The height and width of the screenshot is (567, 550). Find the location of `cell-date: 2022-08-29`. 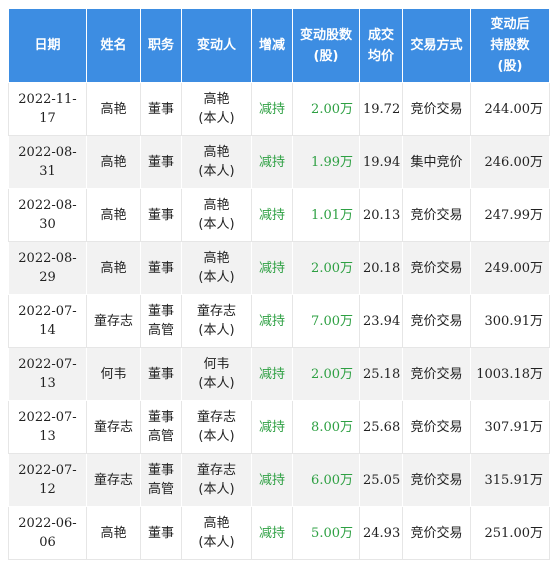

cell-date: 2022-08-29 is located at coordinates (47, 268).